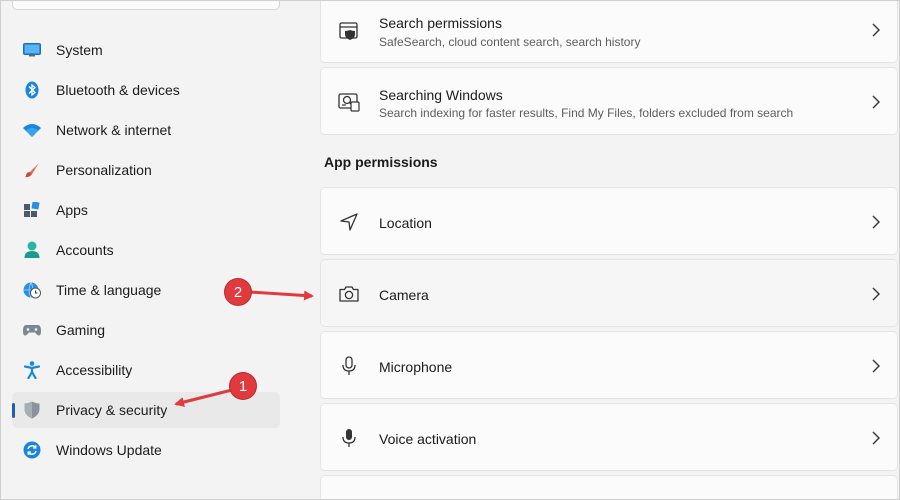  I want to click on microphone-card: Microphone, so click(609, 365).